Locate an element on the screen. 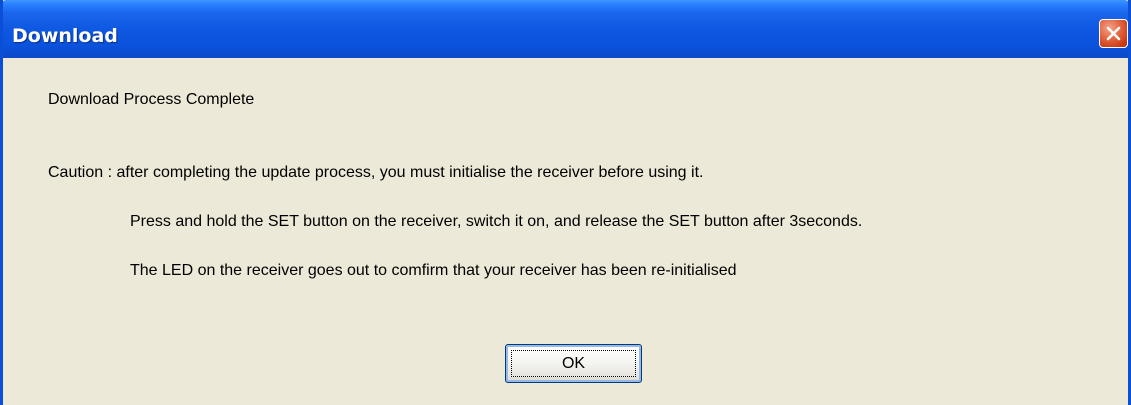 This screenshot has width=1131, height=405. close-icon is located at coordinates (1113, 33).